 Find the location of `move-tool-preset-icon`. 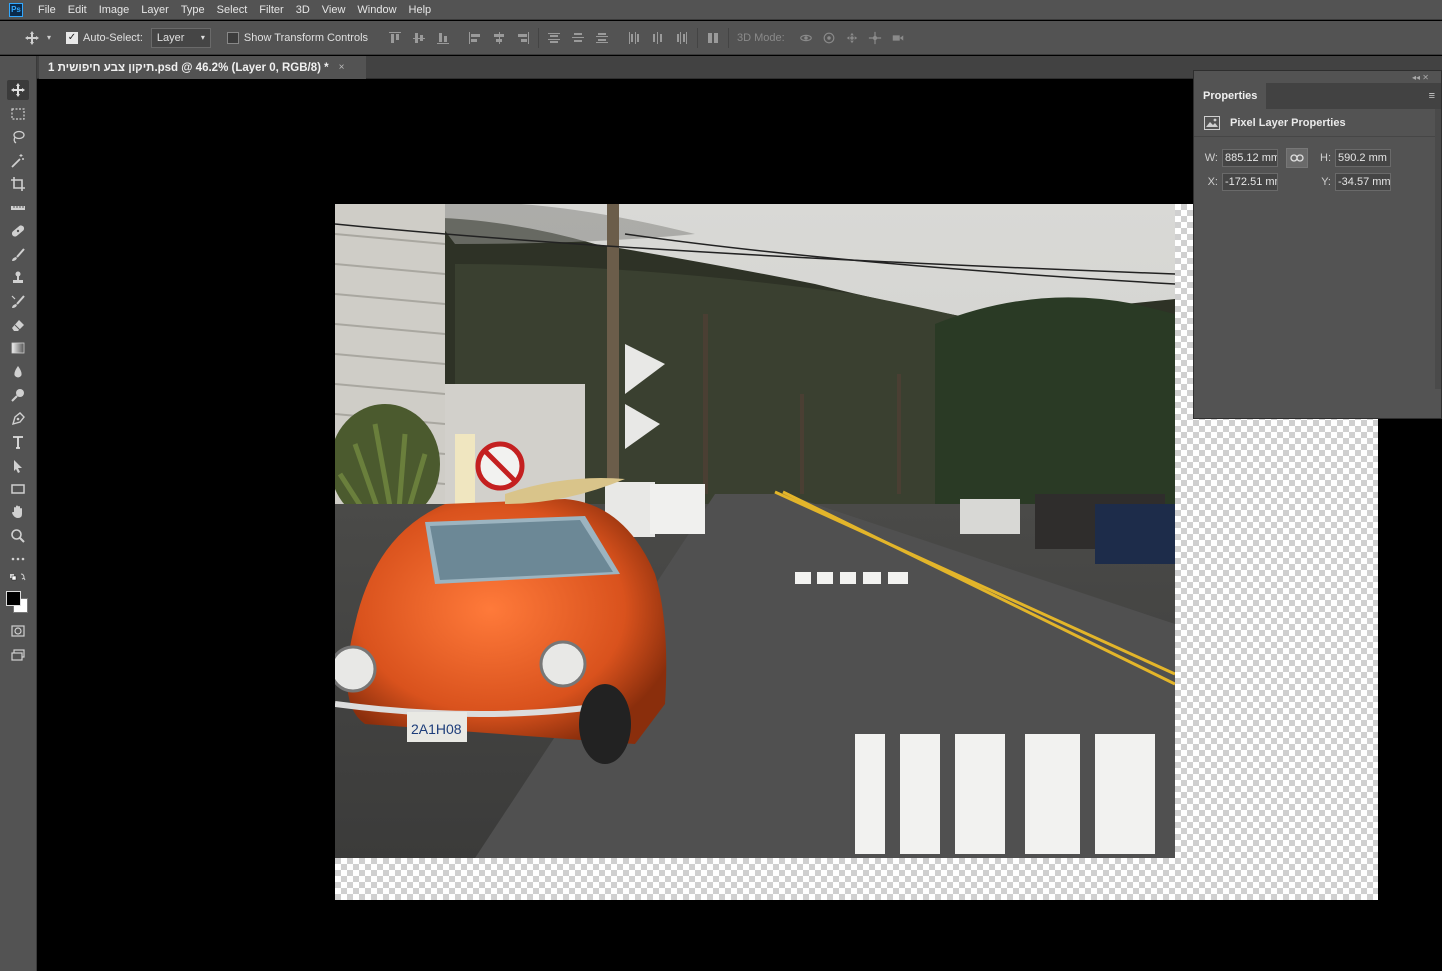

move-tool-preset-icon is located at coordinates (32, 38).